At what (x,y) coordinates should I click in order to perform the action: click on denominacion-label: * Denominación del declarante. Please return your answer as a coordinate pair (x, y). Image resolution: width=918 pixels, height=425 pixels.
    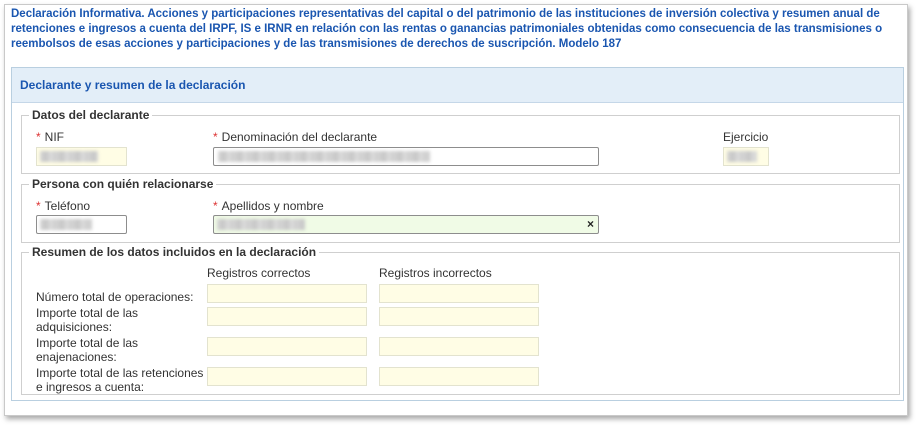
    Looking at the image, I should click on (295, 137).